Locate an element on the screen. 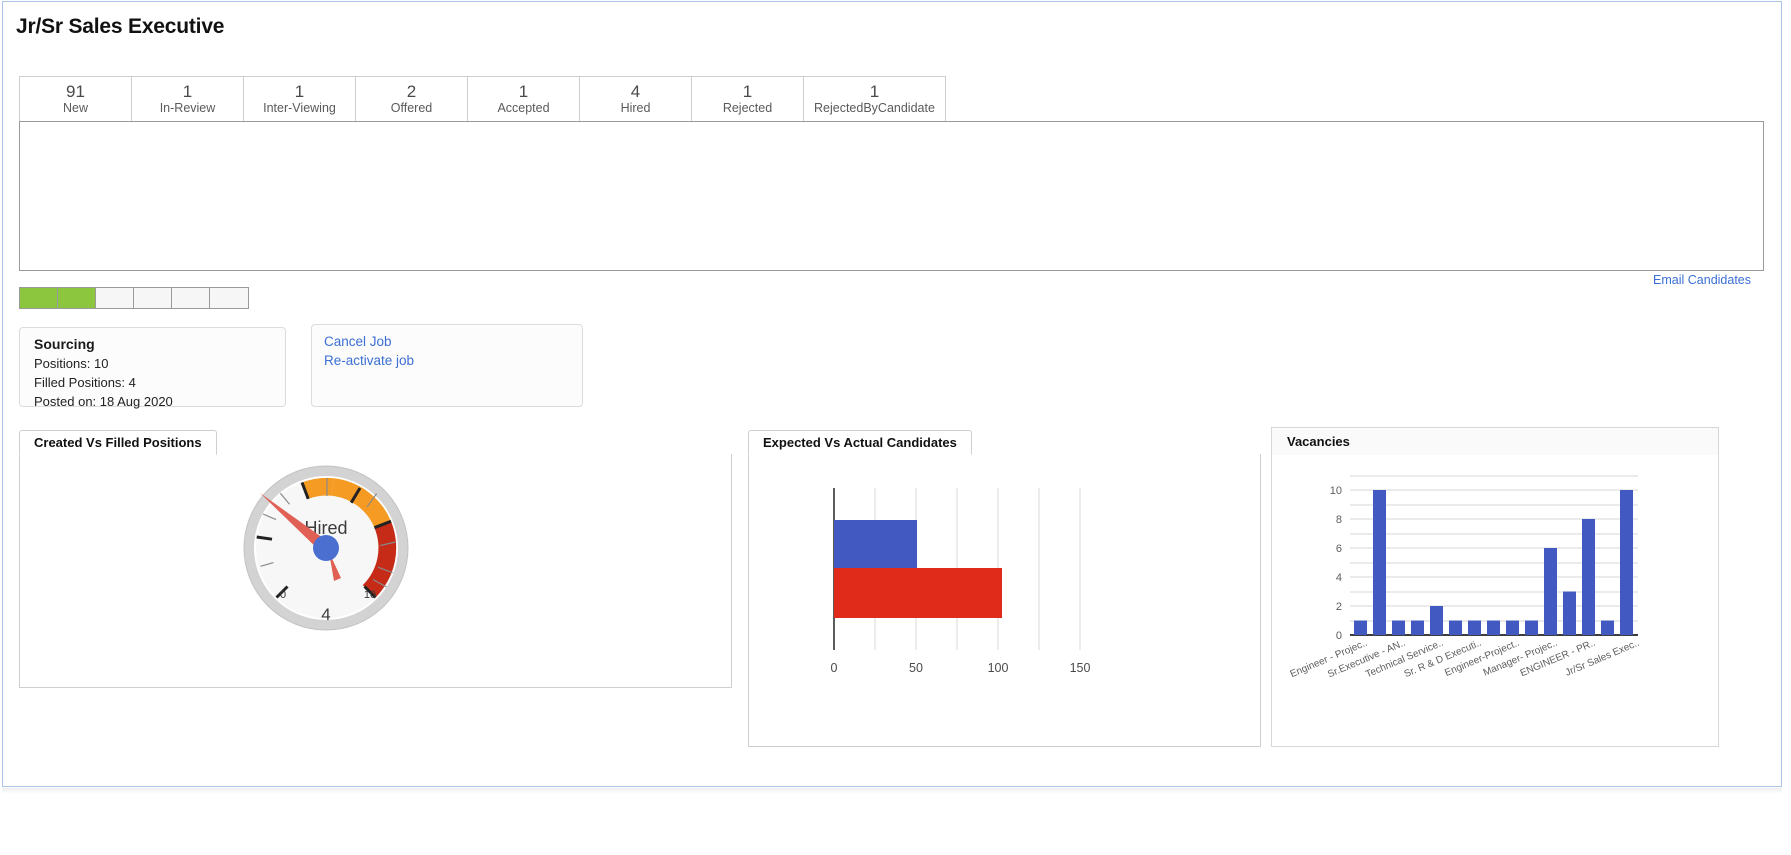 This screenshot has width=1791, height=855. bar-expected is located at coordinates (875, 544).